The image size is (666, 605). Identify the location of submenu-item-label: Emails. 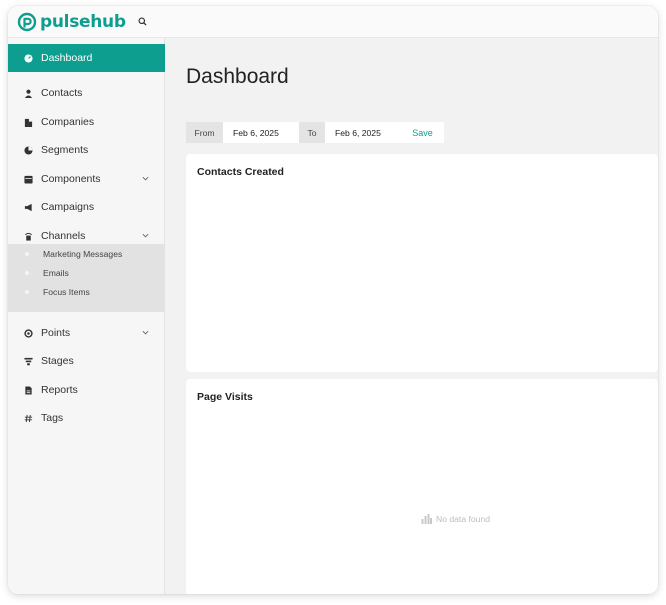
(56, 272).